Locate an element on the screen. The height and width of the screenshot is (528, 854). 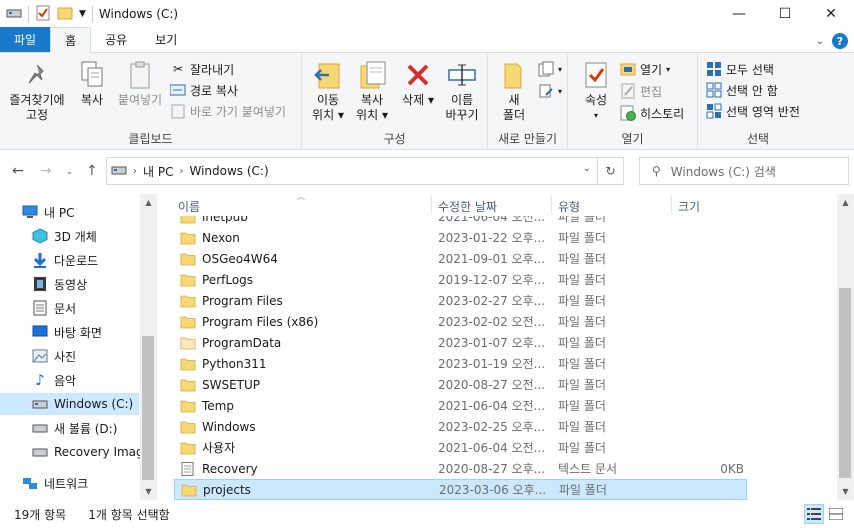
search-box: ⚲ Windows (C:) 검색 is located at coordinates (744, 171).